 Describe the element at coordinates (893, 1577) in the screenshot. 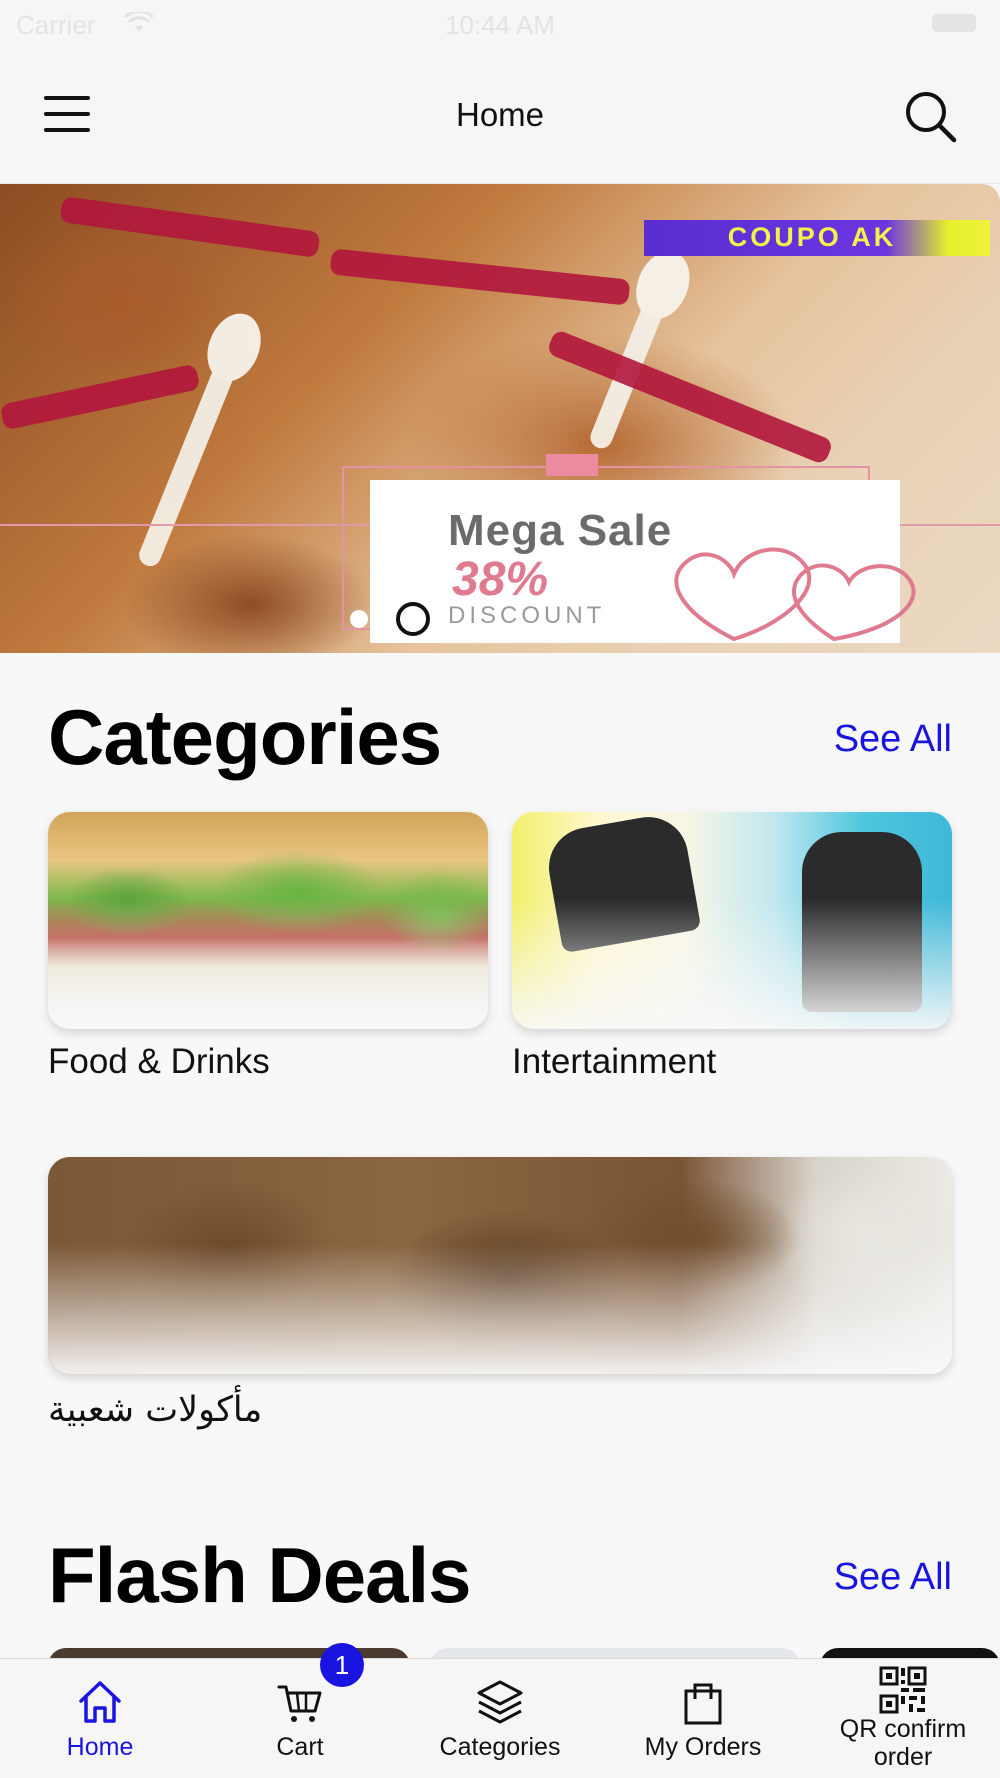

I see `flash-deals-see-all-link: See All` at that location.